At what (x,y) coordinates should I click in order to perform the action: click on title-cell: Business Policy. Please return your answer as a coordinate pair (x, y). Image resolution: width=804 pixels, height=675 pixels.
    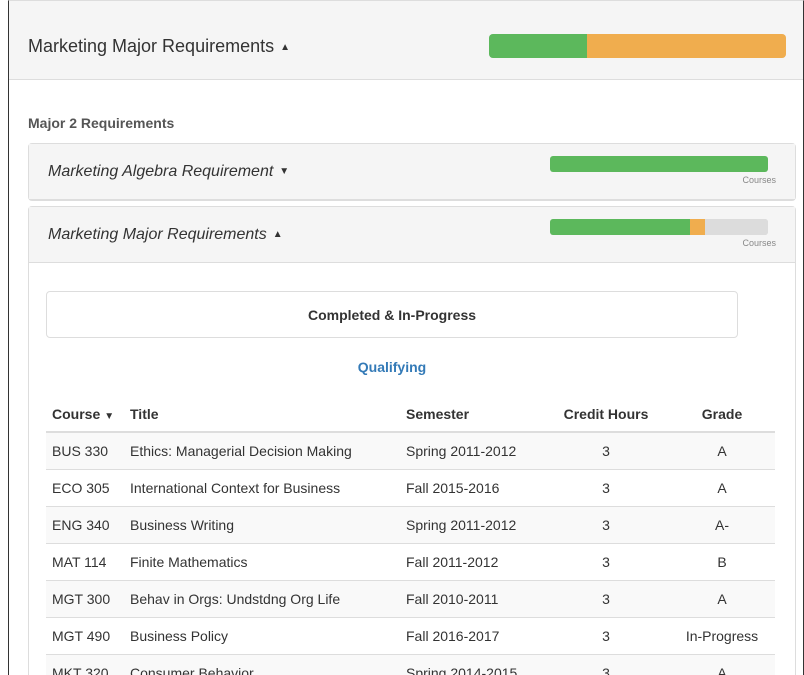
    Looking at the image, I should click on (262, 635).